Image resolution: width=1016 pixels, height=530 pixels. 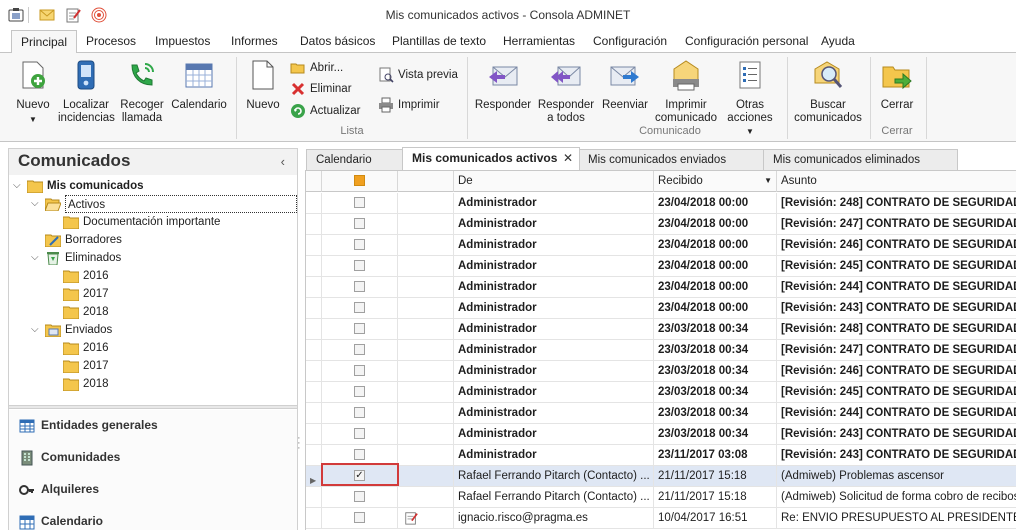 I want to click on reenviar-button: Reenviar, so click(x=625, y=85).